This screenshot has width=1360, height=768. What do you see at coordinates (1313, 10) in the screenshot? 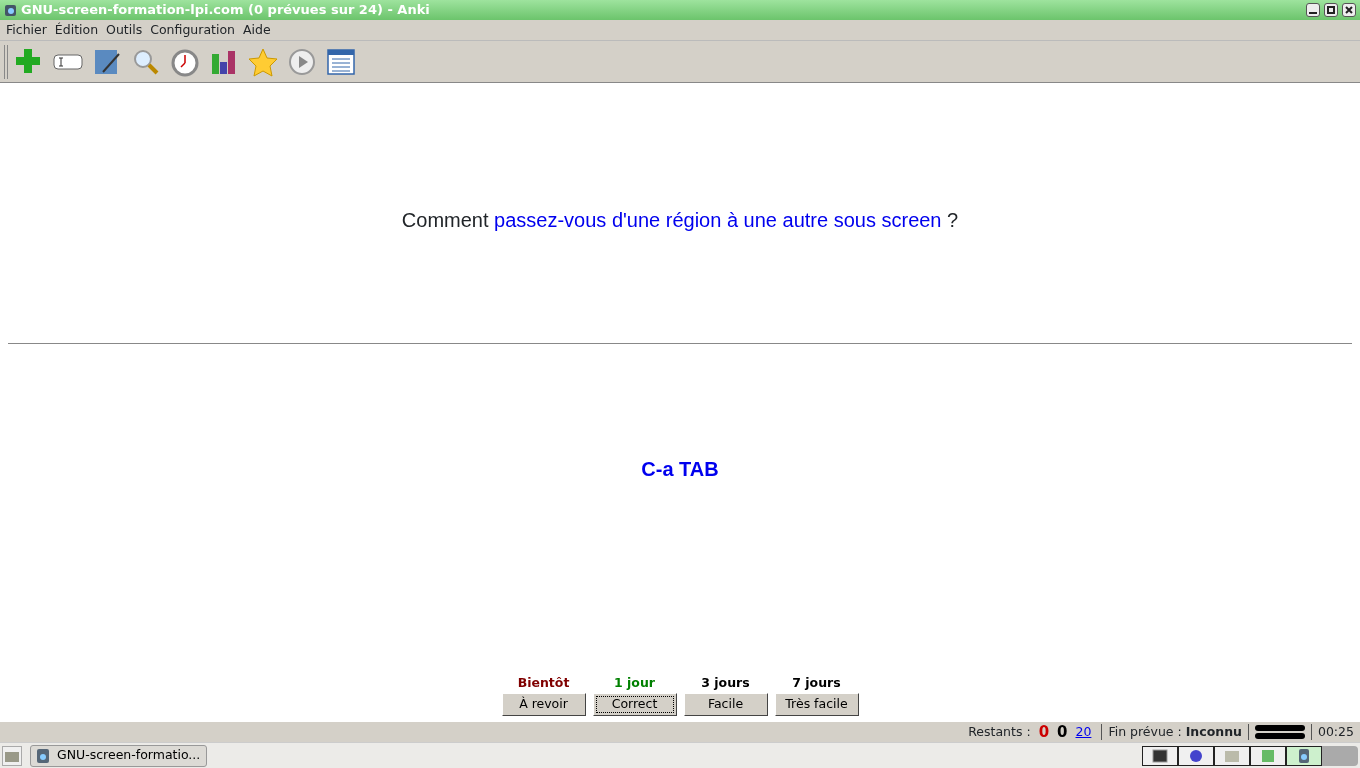
I see `minimize-button` at bounding box center [1313, 10].